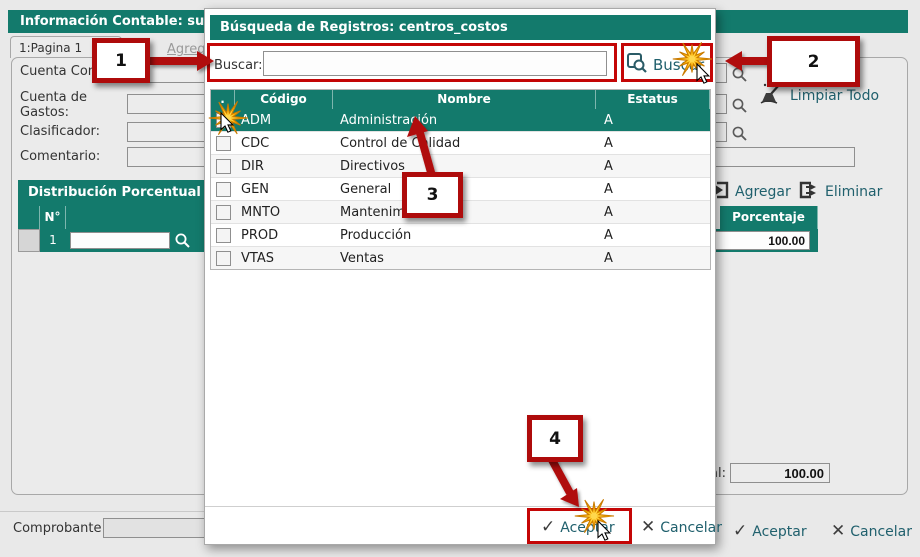 The width and height of the screenshot is (920, 557). What do you see at coordinates (813, 61) in the screenshot?
I see `callout-2: 2` at bounding box center [813, 61].